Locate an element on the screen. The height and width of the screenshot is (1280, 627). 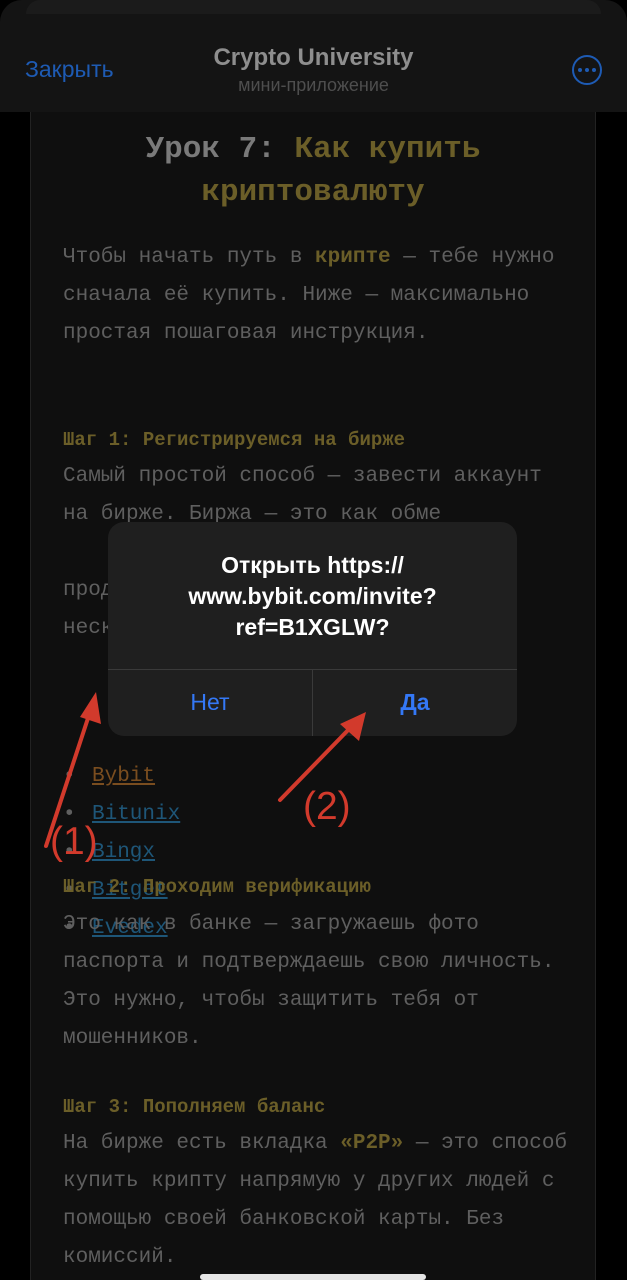
step2-heading: Шаг 2: Проходим верификацию is located at coordinates (217, 887).